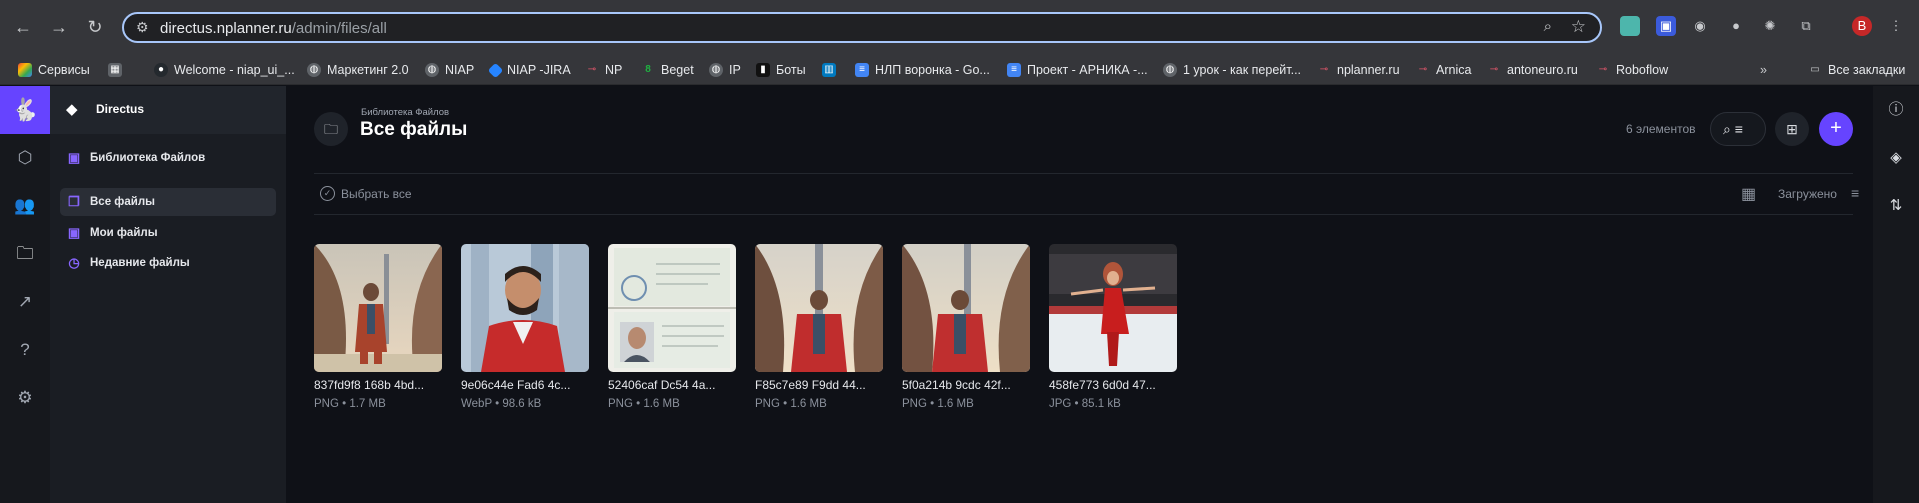 Image resolution: width=1919 pixels, height=503 pixels. Describe the element at coordinates (1358, 70) in the screenshot. I see `bookmark-item: ⊸ nplanner.ru` at that location.